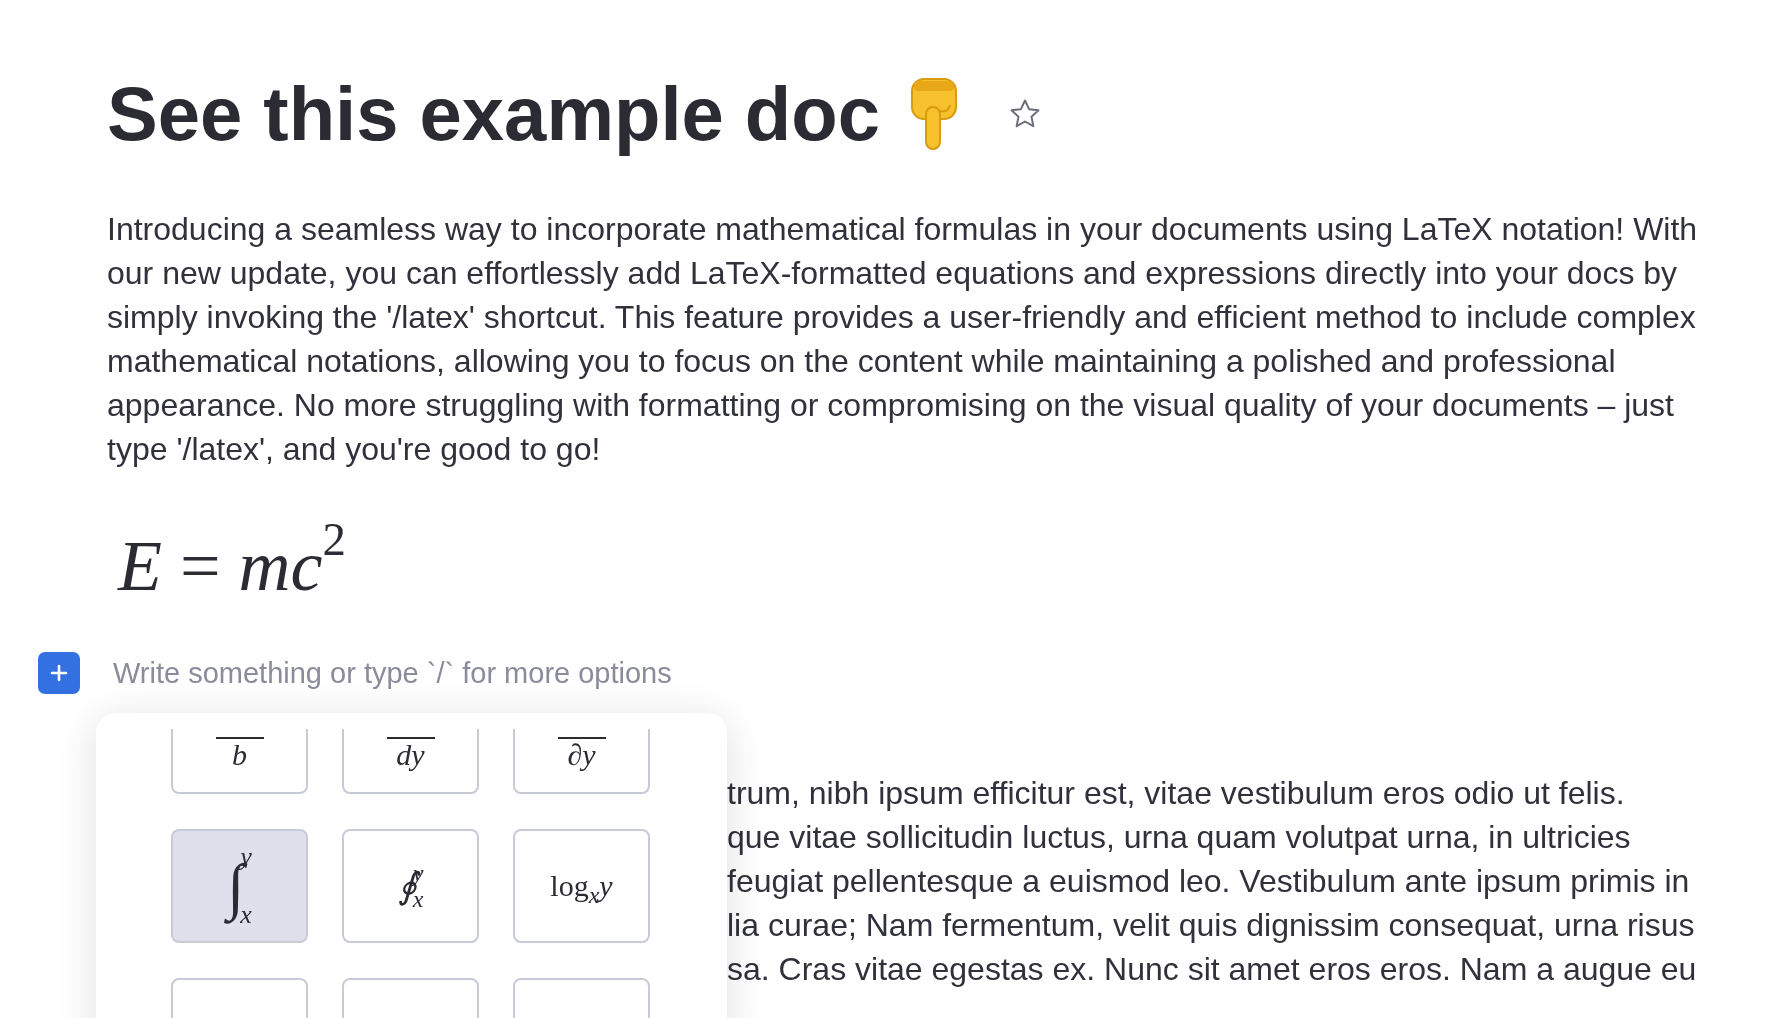 The width and height of the screenshot is (1792, 1018). I want to click on page-title: See this example doc, so click(493, 114).